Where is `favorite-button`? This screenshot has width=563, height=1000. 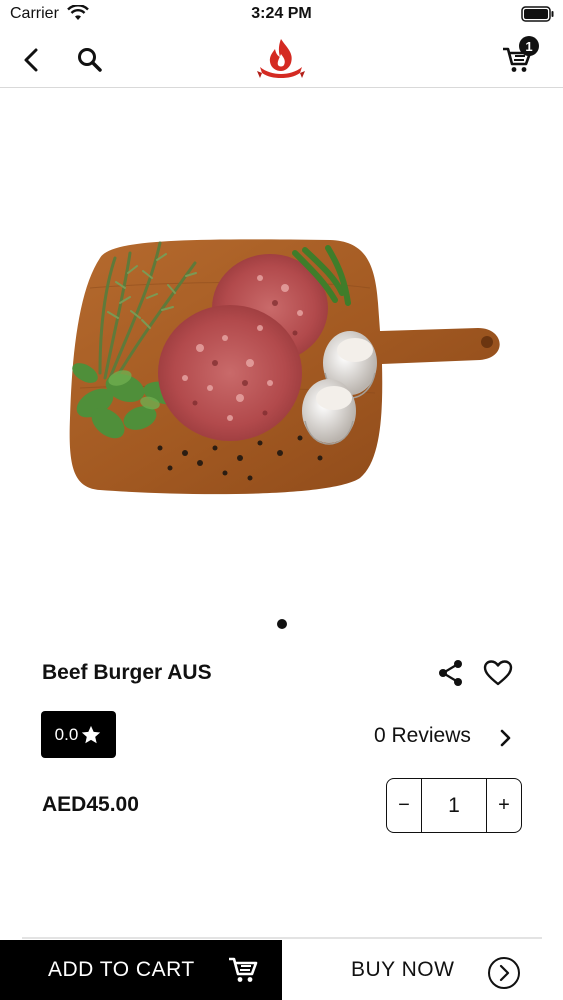
favorite-button is located at coordinates (498, 673).